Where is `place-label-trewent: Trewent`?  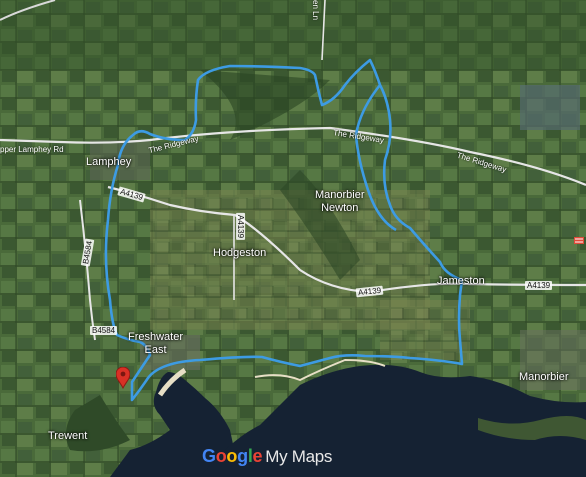 place-label-trewent: Trewent is located at coordinates (68, 436).